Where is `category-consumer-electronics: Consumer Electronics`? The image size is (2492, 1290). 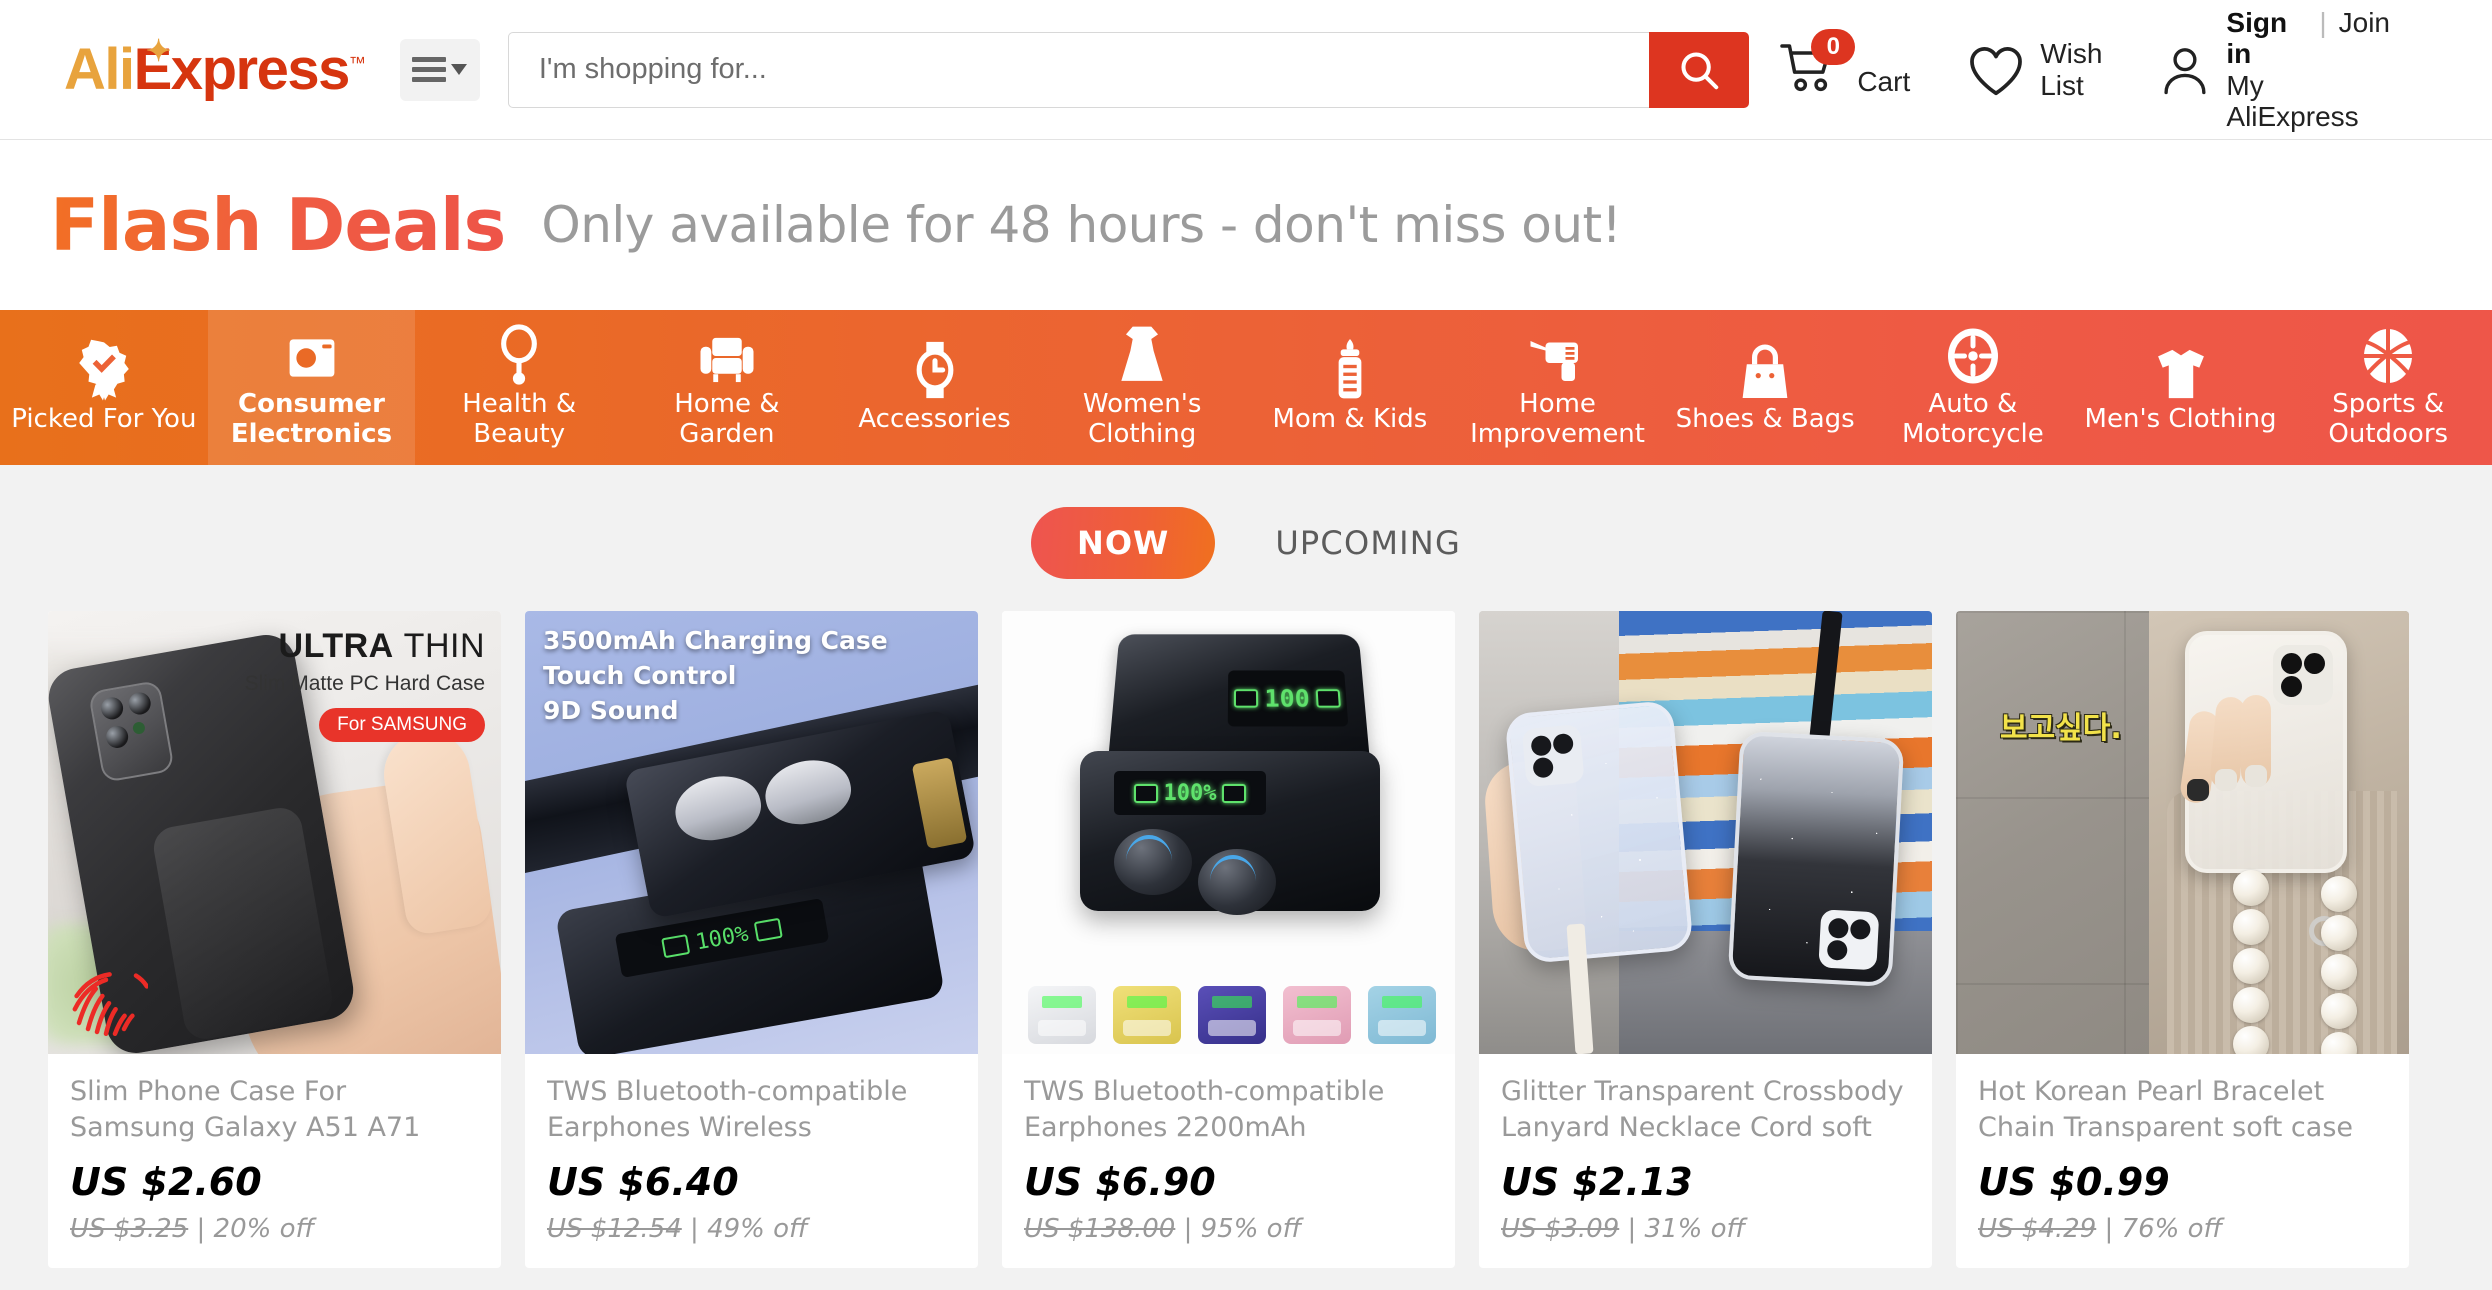 category-consumer-electronics: Consumer Electronics is located at coordinates (311, 387).